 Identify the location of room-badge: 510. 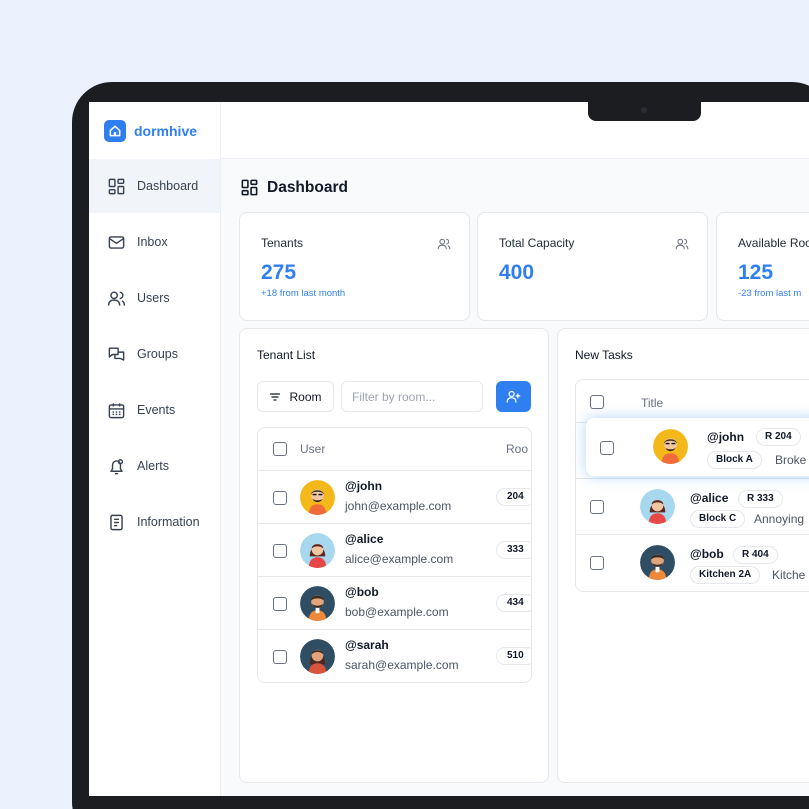
(513, 656).